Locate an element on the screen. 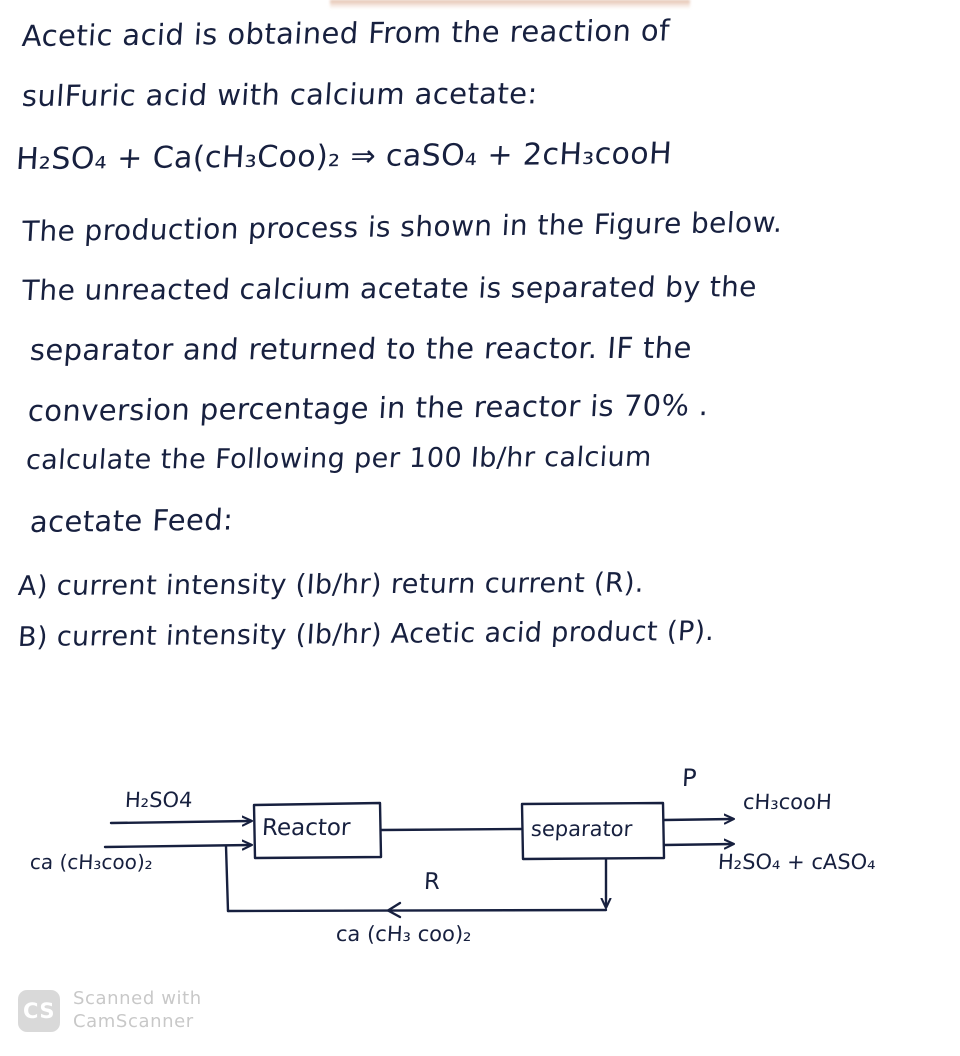 The height and width of the screenshot is (1056, 960). body-line-2: sulFuric acid with calcium acetate: is located at coordinates (279, 95).